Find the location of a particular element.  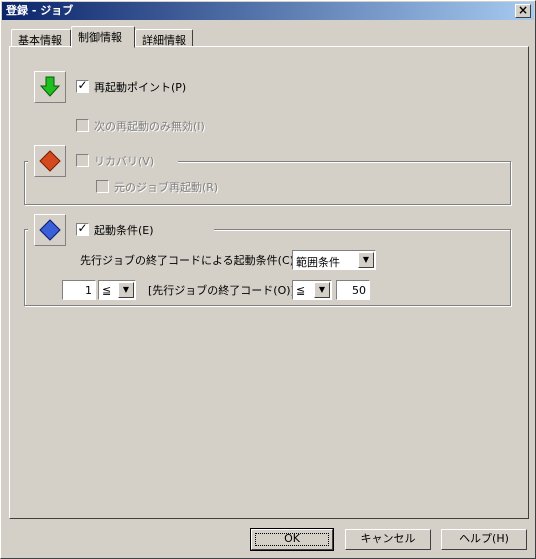

start-condition-label: 起動条件(E) is located at coordinates (124, 230).